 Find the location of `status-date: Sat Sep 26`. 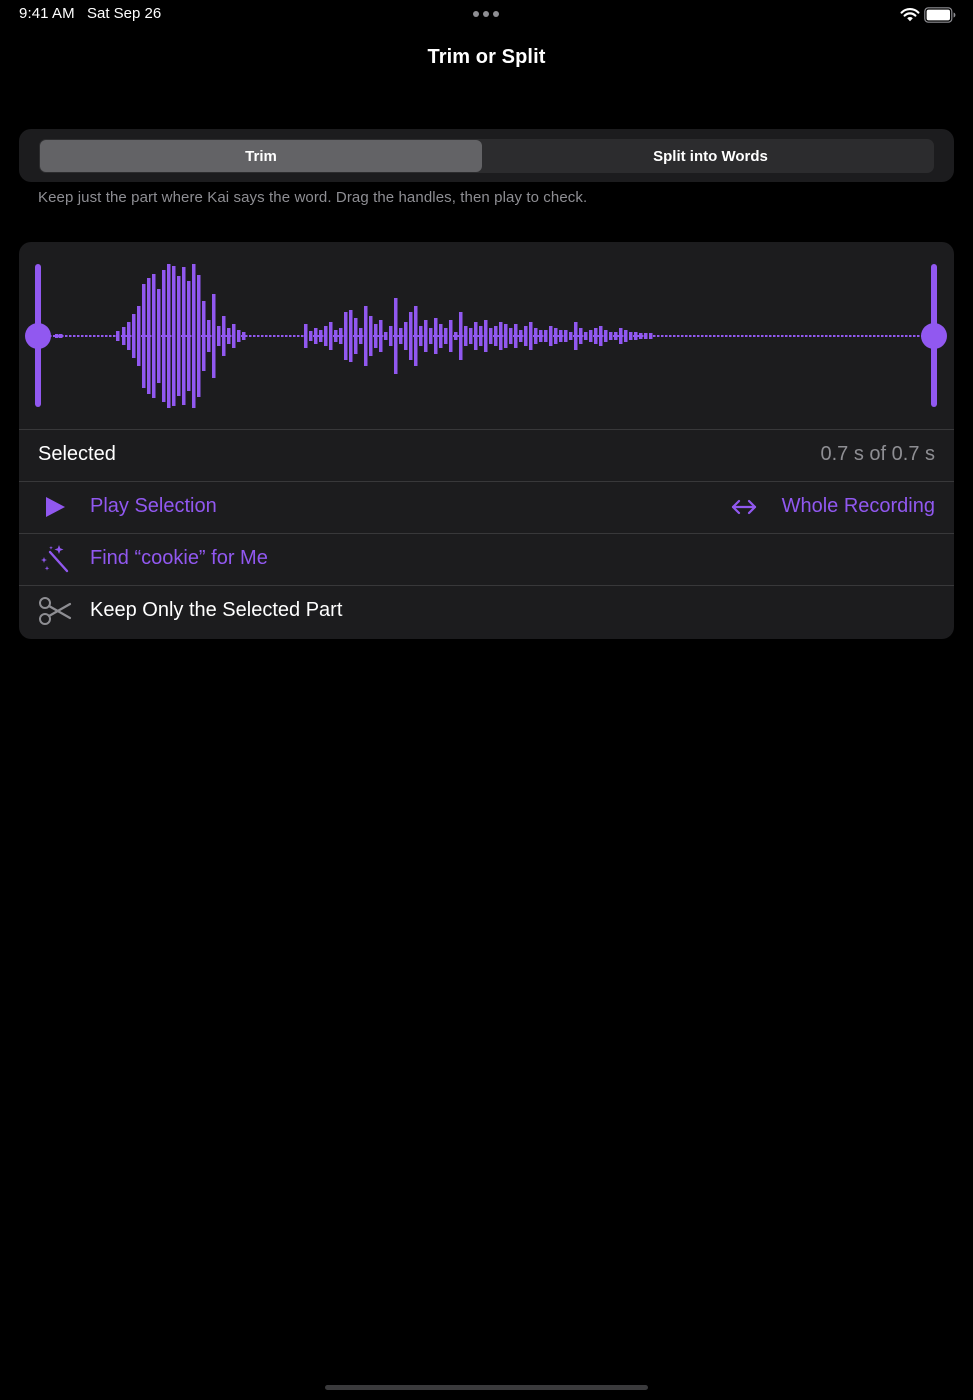

status-date: Sat Sep 26 is located at coordinates (124, 13).